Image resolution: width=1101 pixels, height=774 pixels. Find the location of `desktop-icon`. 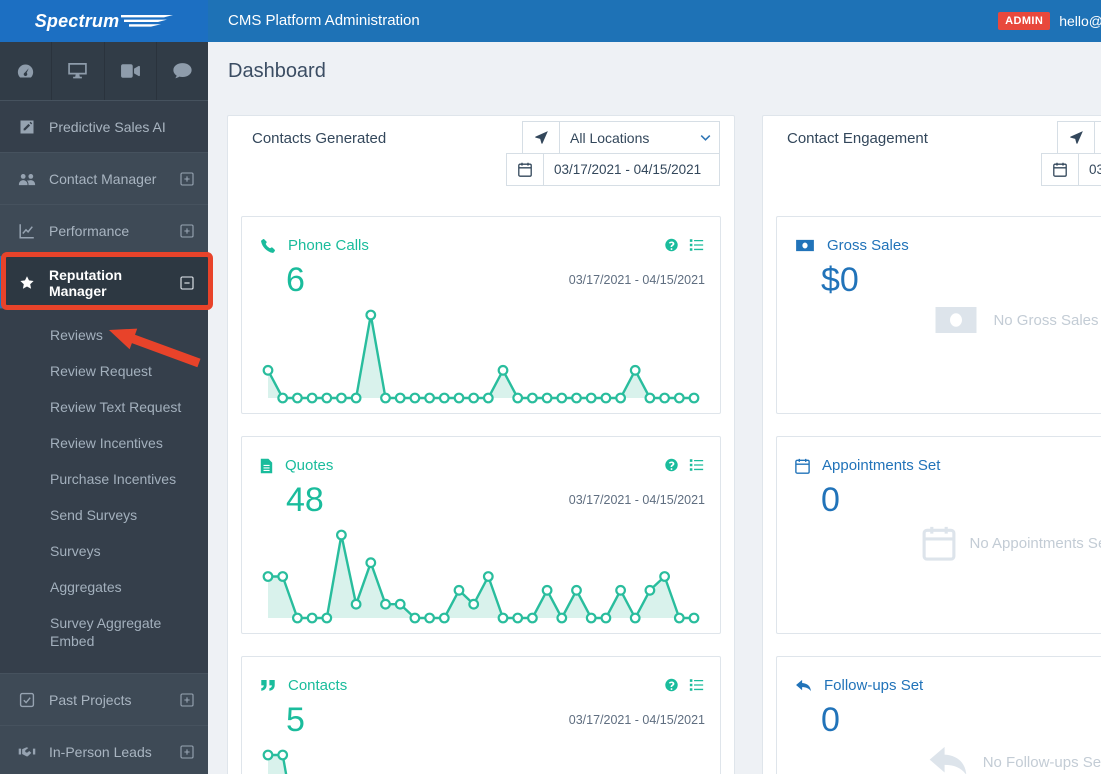

desktop-icon is located at coordinates (77, 71).